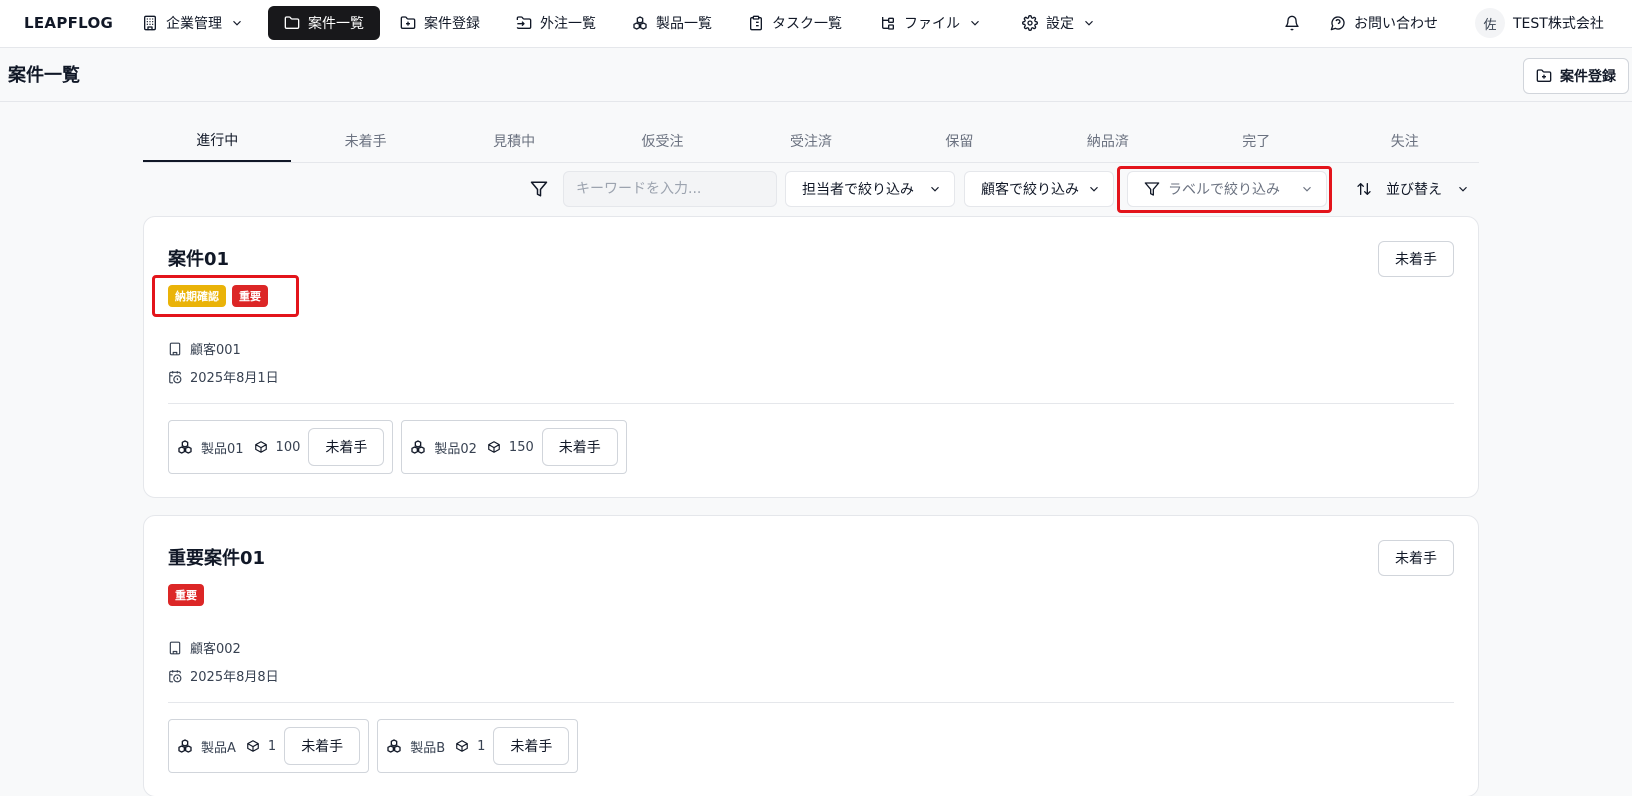  Describe the element at coordinates (568, 24) in the screenshot. I see `nav-label: 外注一覧` at that location.